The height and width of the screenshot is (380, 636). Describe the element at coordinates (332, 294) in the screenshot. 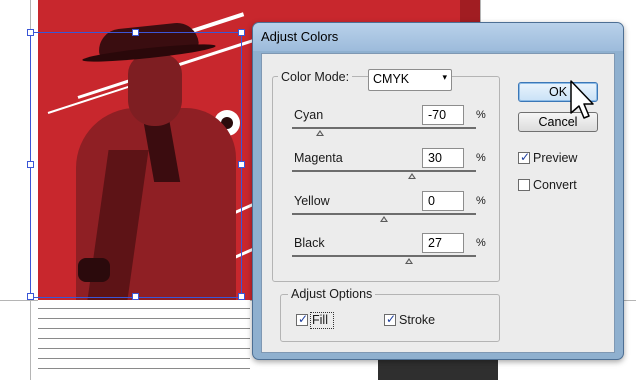

I see `adjust-options-legend: Adjust Options` at that location.